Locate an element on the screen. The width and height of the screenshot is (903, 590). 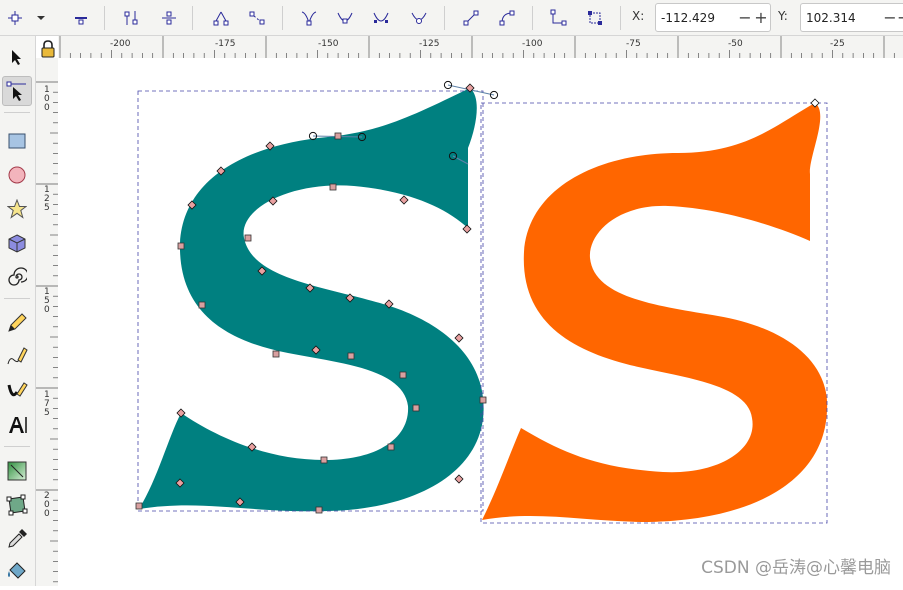
paint-bucket-tool is located at coordinates (17, 571).